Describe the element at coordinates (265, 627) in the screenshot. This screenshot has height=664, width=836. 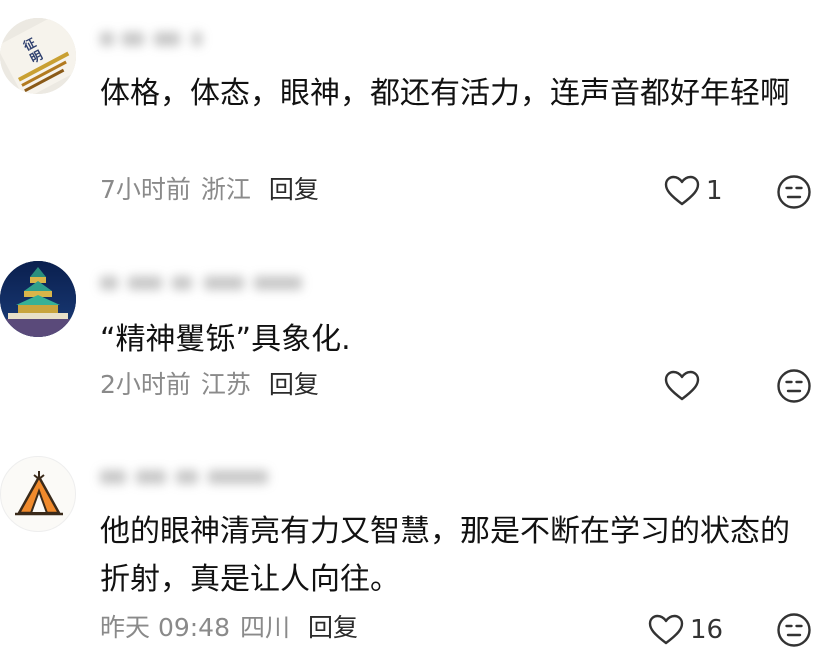
I see `comment-location: 四川` at that location.